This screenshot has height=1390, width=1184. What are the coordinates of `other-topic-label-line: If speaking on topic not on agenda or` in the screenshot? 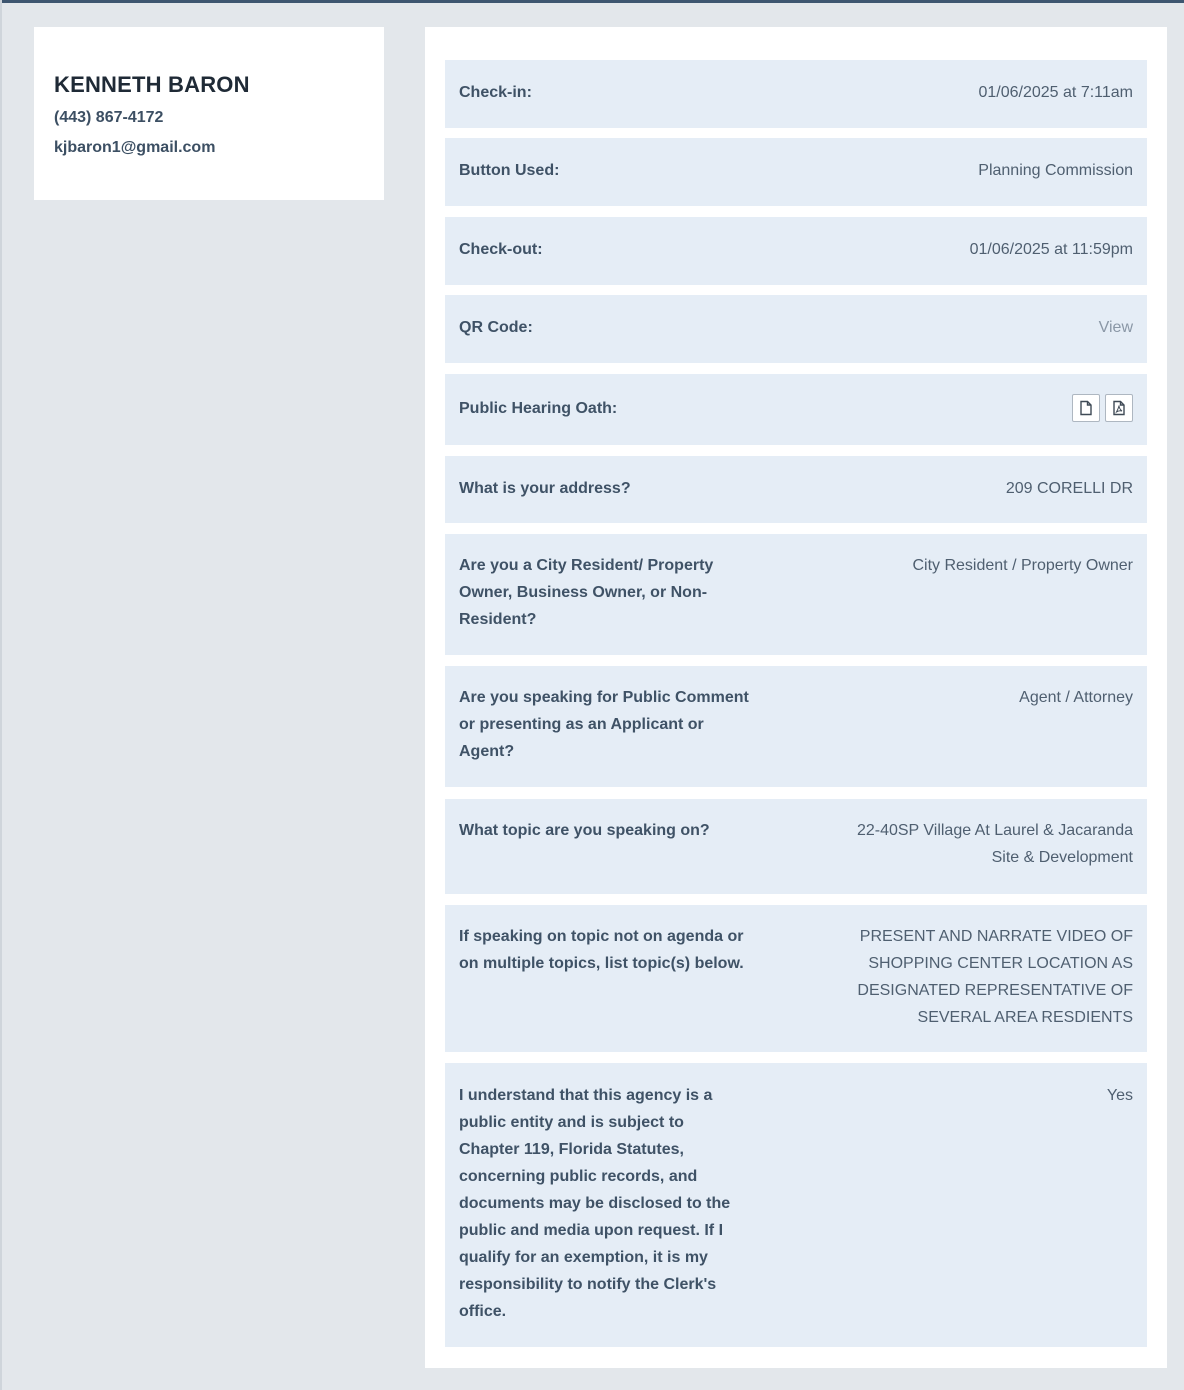 It's located at (601, 936).